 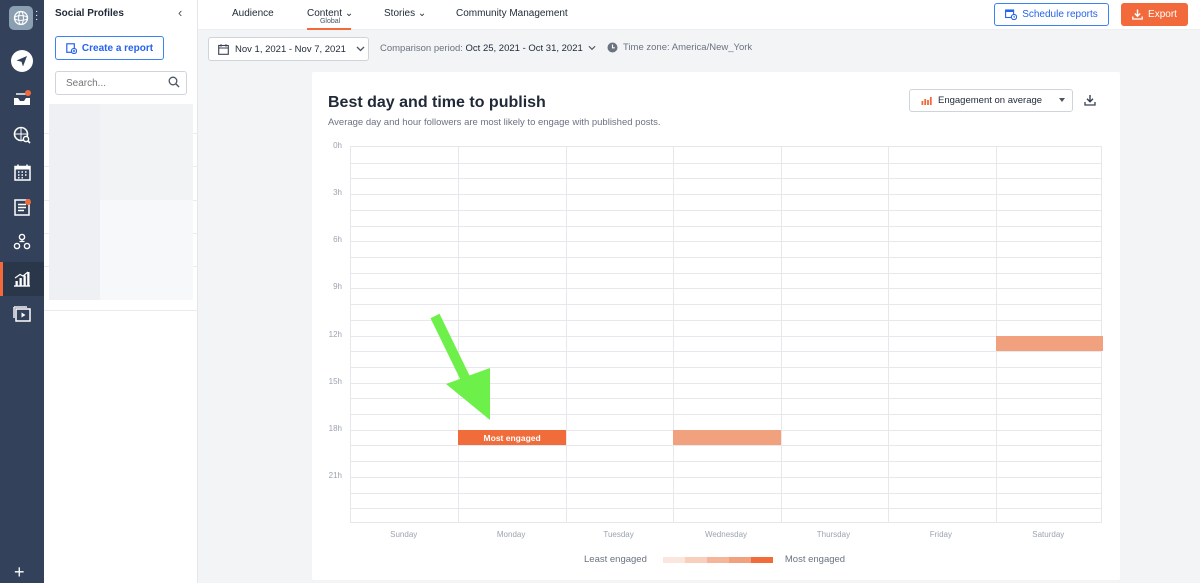 I want to click on active-tab-indicator, so click(x=329, y=29).